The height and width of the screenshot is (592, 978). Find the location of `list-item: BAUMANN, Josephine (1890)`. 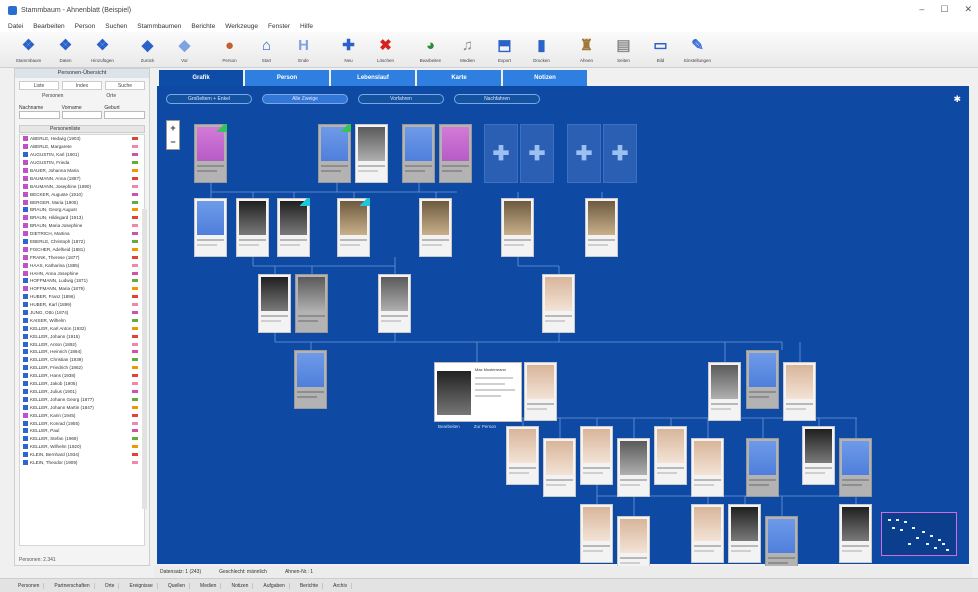

list-item: BAUMANN, Josephine (1890) is located at coordinates (82, 186).